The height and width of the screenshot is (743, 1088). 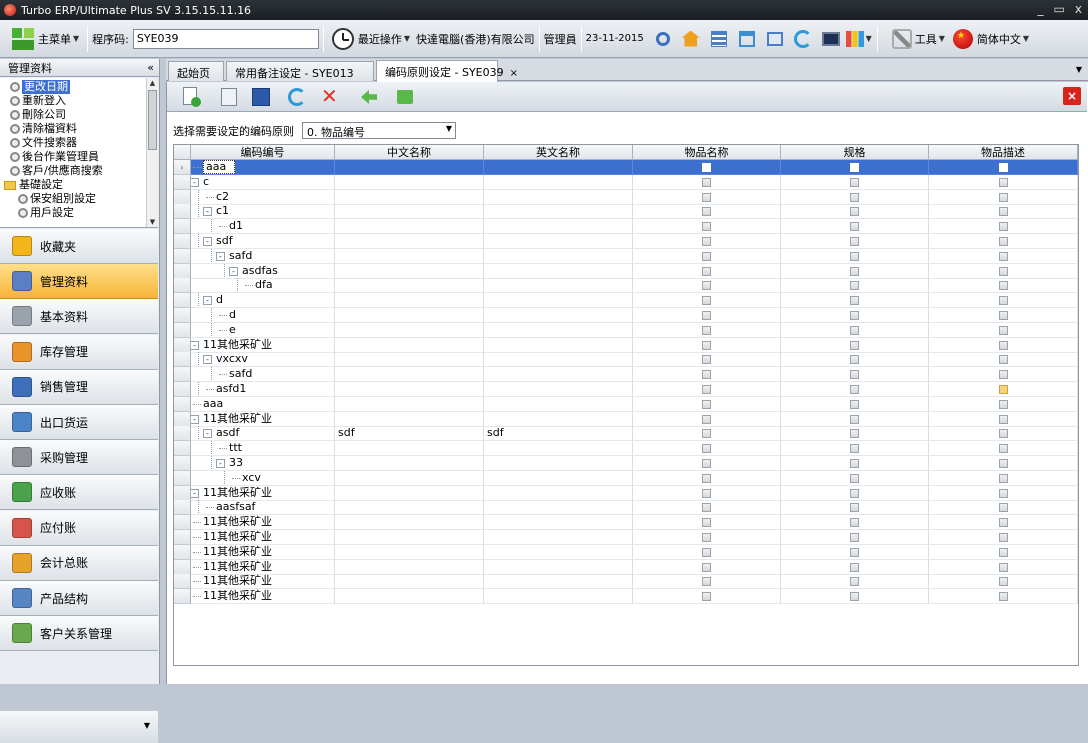 What do you see at coordinates (263, 360) in the screenshot?
I see `code-cell: - vxcxv` at bounding box center [263, 360].